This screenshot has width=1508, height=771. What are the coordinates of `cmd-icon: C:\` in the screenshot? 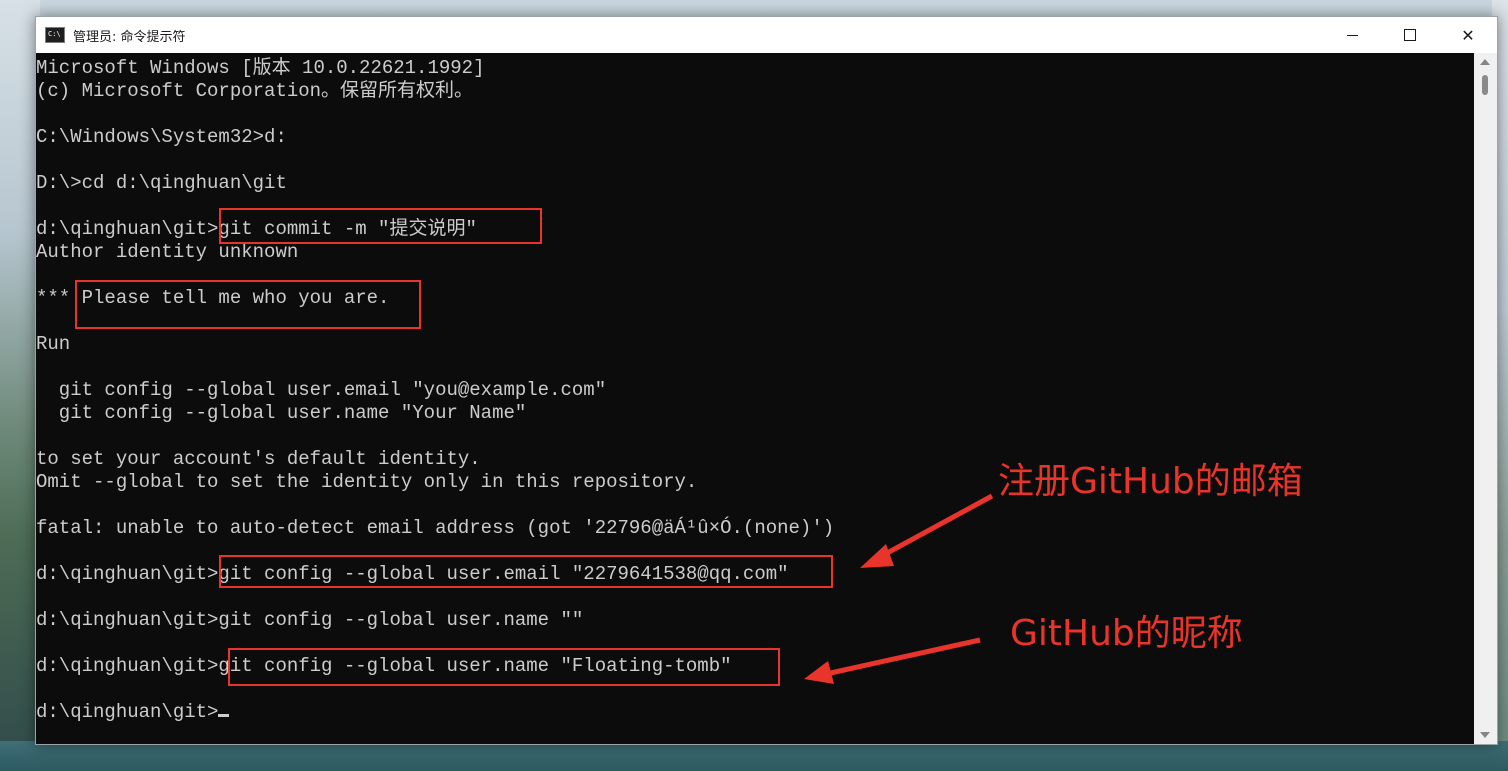 It's located at (55, 35).